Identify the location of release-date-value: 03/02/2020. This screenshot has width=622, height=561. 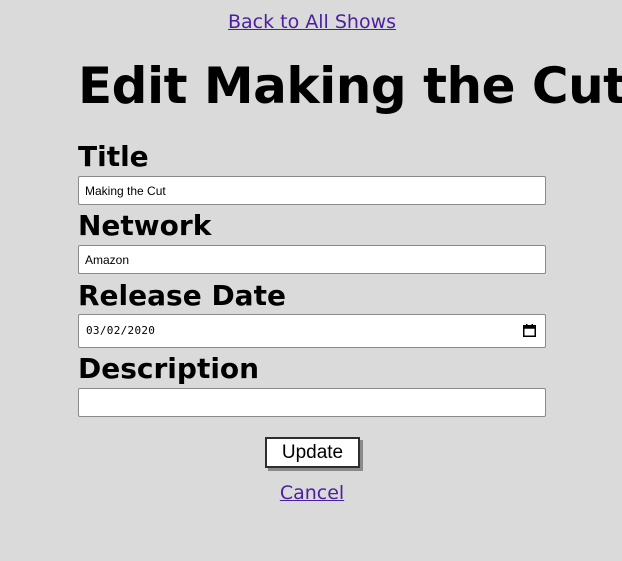
(121, 330).